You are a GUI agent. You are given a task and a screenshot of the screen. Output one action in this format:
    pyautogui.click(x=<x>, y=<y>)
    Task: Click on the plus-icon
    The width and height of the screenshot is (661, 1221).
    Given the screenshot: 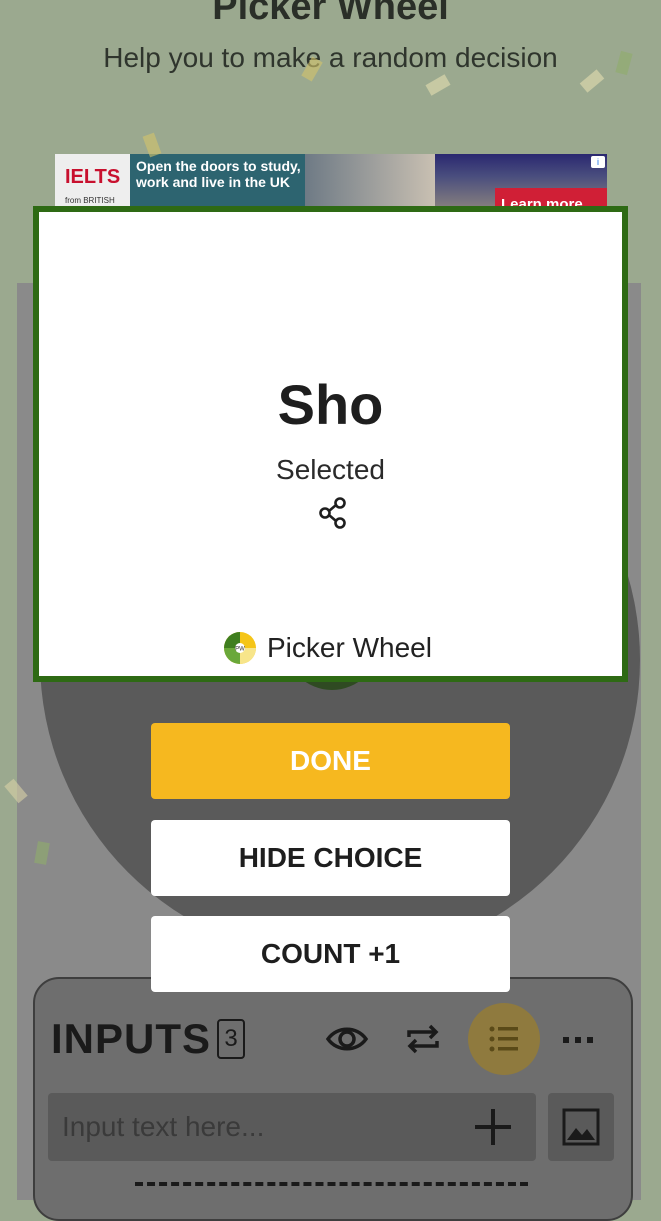 What is the action you would take?
    pyautogui.click(x=493, y=1127)
    